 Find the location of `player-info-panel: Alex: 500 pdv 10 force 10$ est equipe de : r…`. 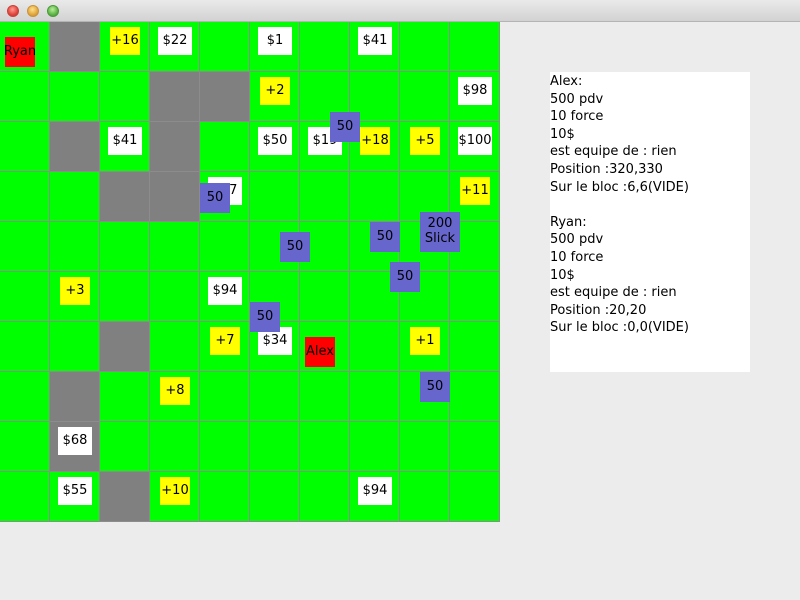

player-info-panel: Alex: 500 pdv 10 force 10$ est equipe de : r… is located at coordinates (650, 222).